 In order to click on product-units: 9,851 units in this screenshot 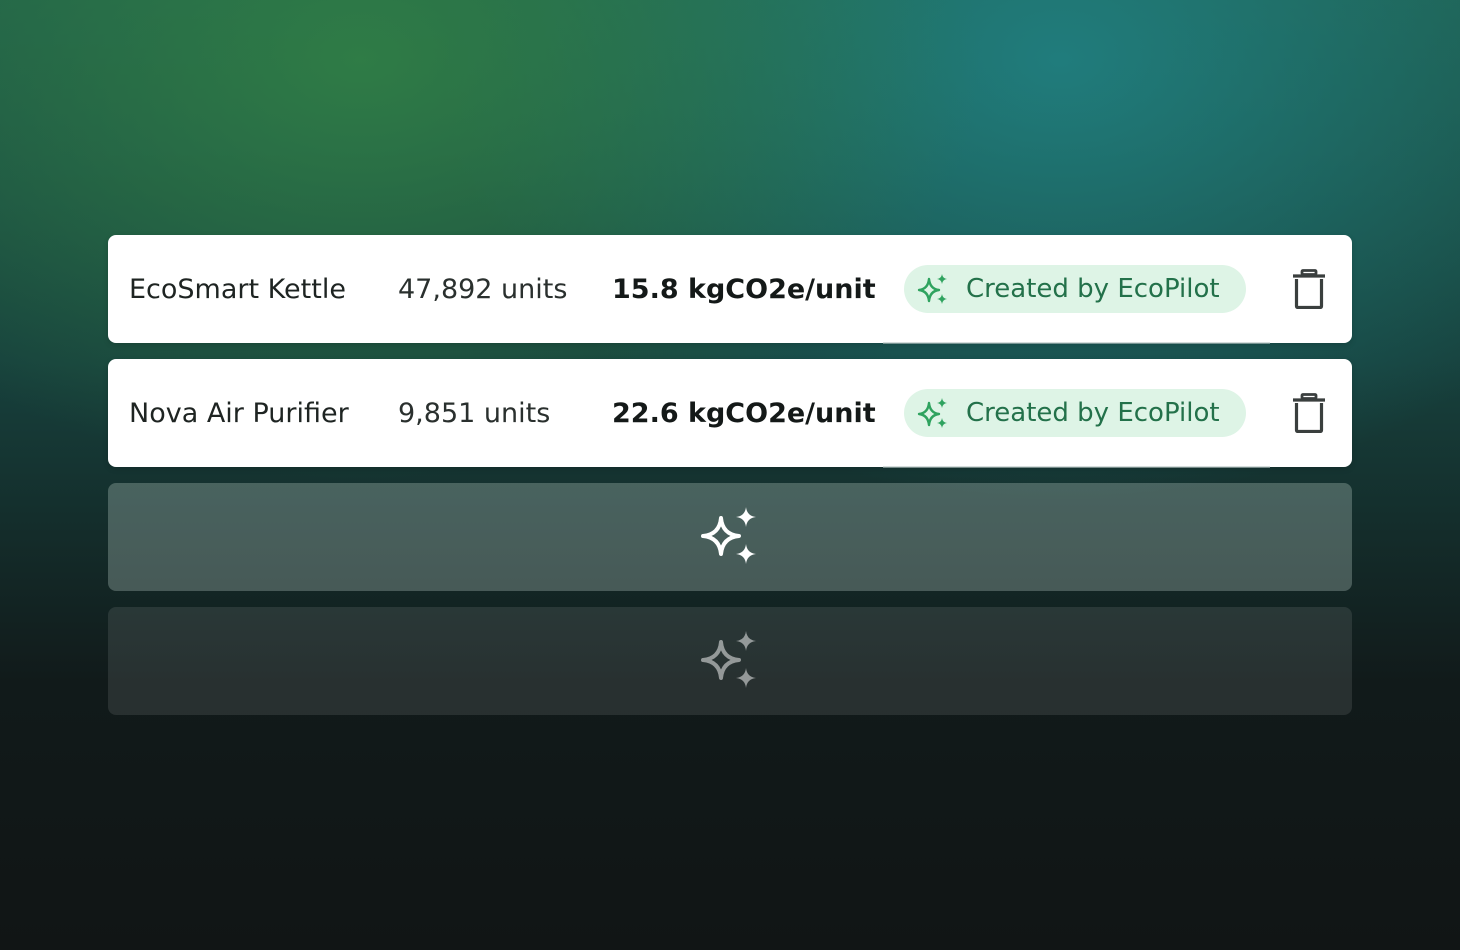, I will do `click(474, 413)`.